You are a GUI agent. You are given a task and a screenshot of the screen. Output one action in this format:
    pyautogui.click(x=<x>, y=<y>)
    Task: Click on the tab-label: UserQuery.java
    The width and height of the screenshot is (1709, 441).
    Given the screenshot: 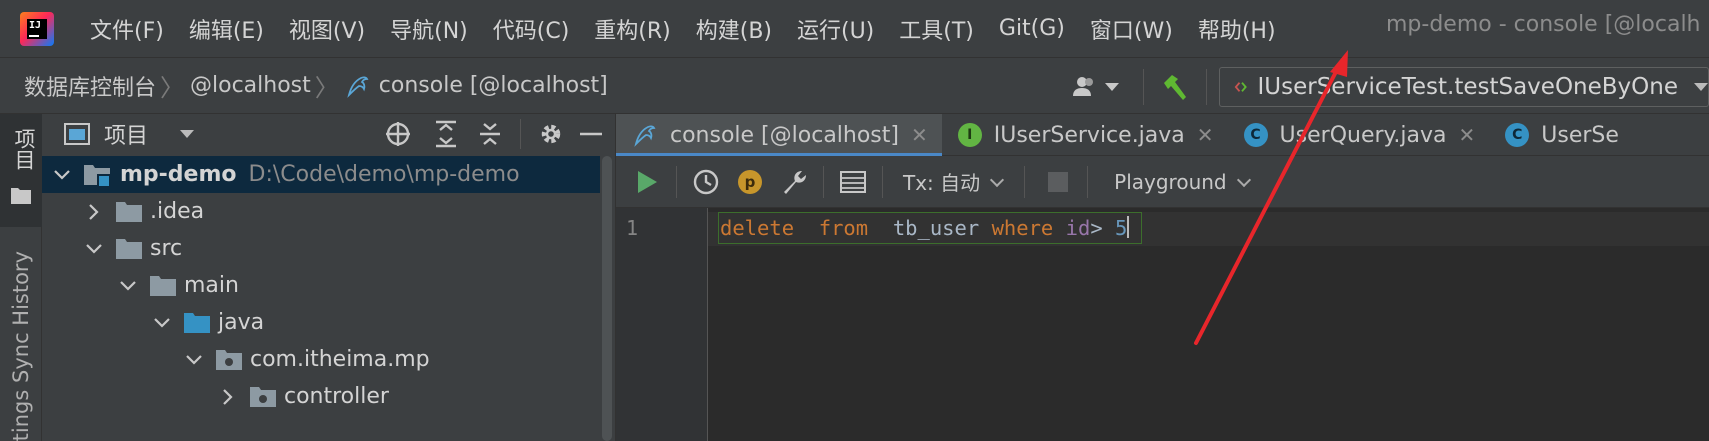 What is the action you would take?
    pyautogui.click(x=1363, y=135)
    